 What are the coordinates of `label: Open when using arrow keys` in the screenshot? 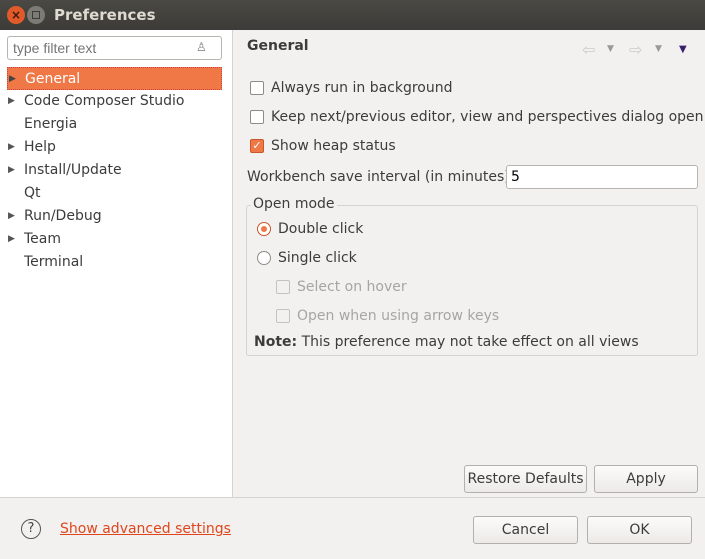 It's located at (398, 316).